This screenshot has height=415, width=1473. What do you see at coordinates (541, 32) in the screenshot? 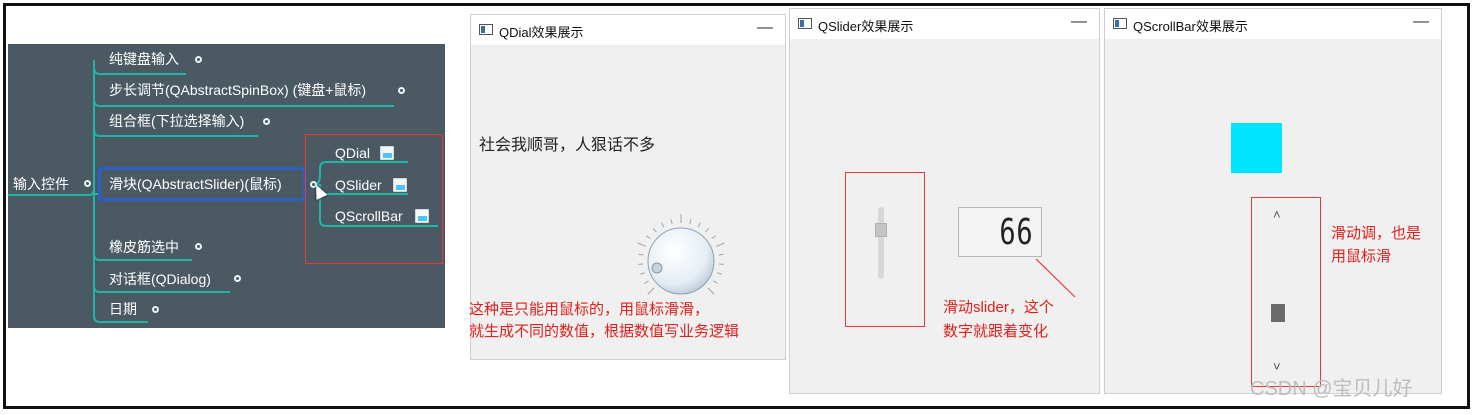
I see `window-title: QDial效果展示` at bounding box center [541, 32].